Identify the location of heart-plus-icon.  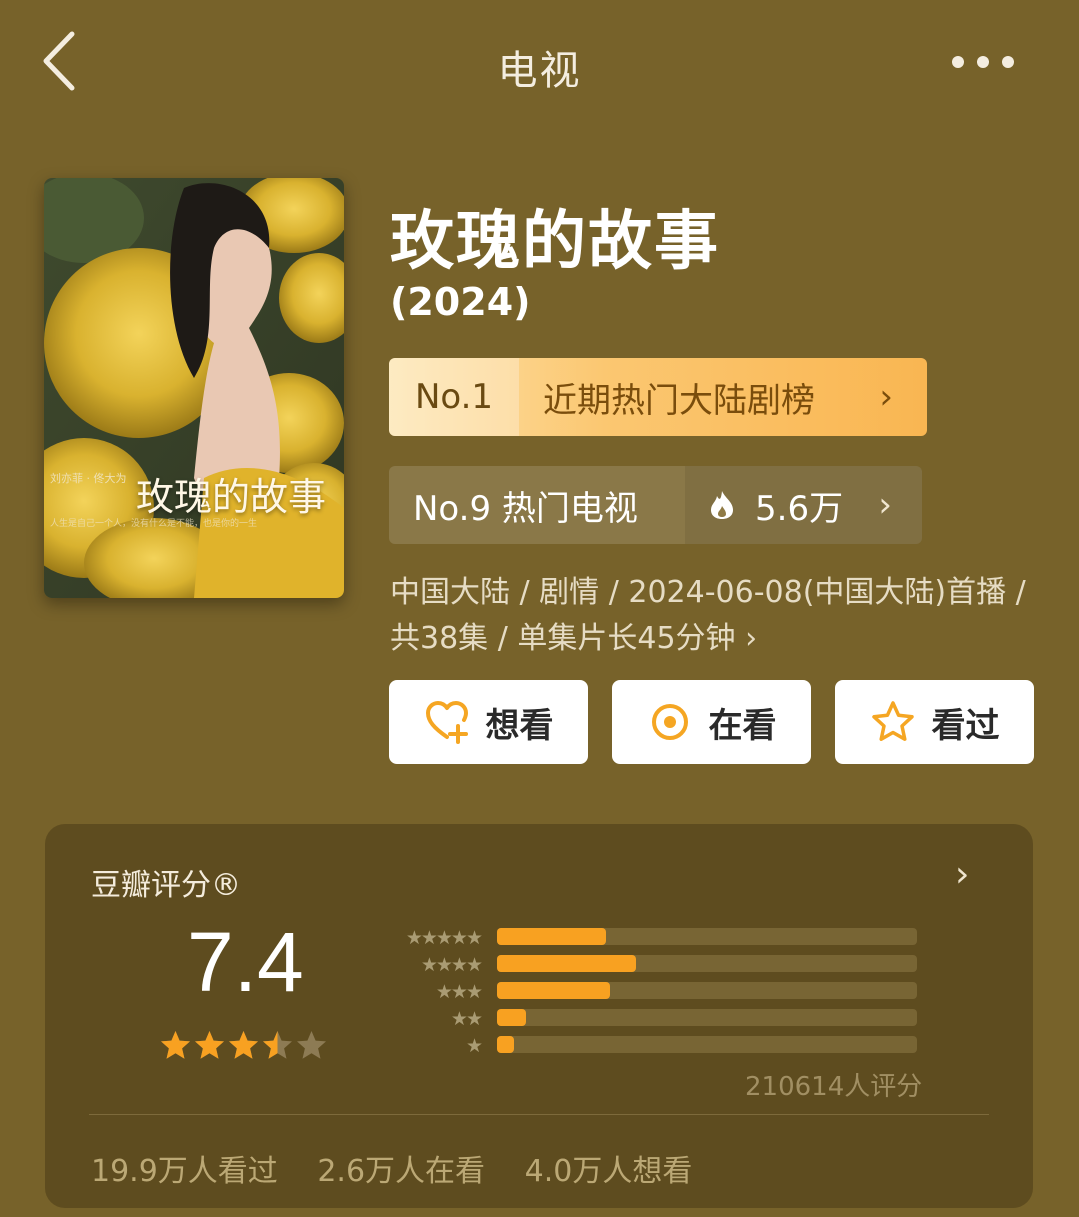
(446, 722).